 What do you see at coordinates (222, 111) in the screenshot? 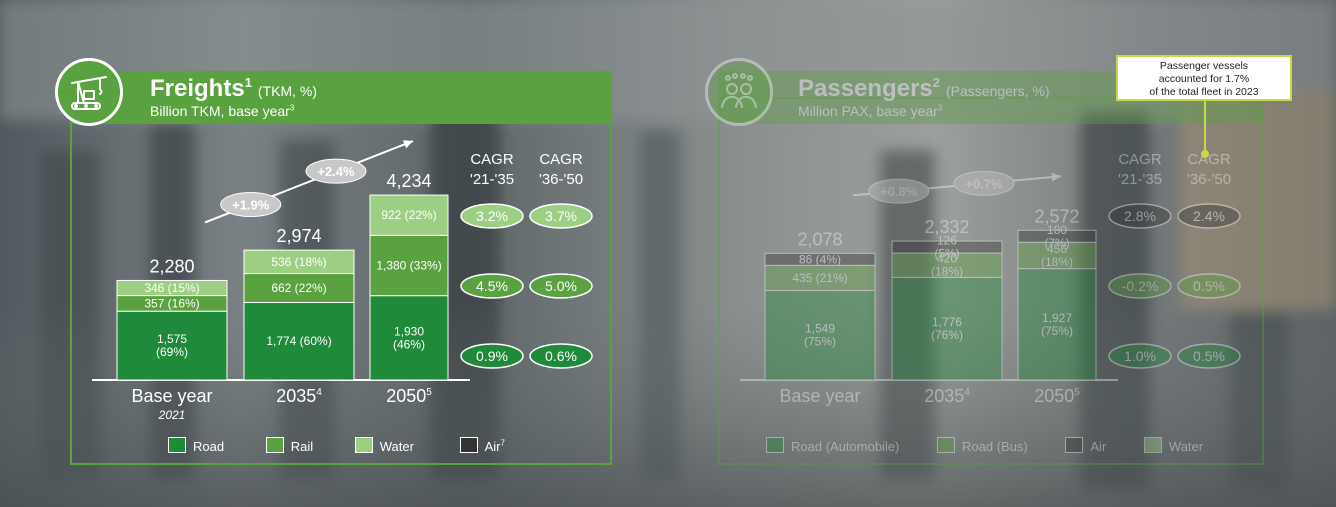
I see `freight-subtitle: Billion TKM, base year3` at bounding box center [222, 111].